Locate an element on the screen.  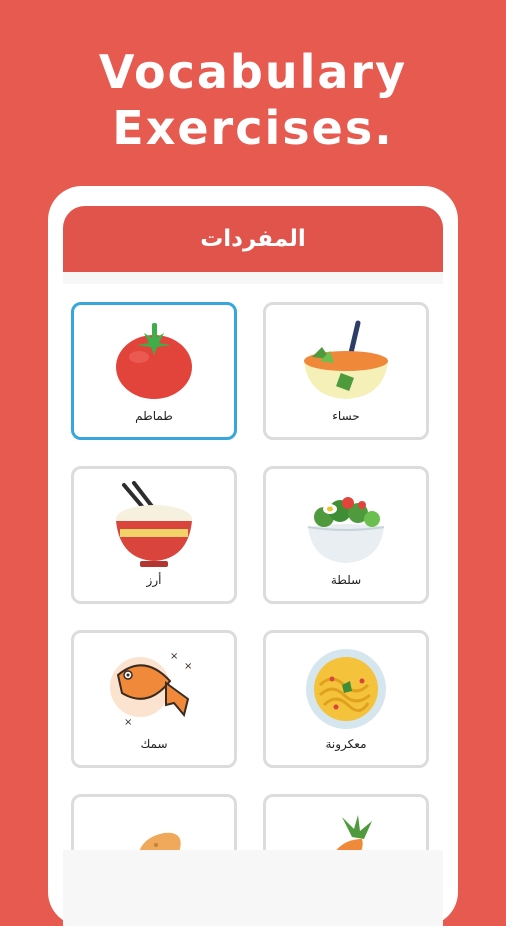
tomato-icon is located at coordinates (154, 361).